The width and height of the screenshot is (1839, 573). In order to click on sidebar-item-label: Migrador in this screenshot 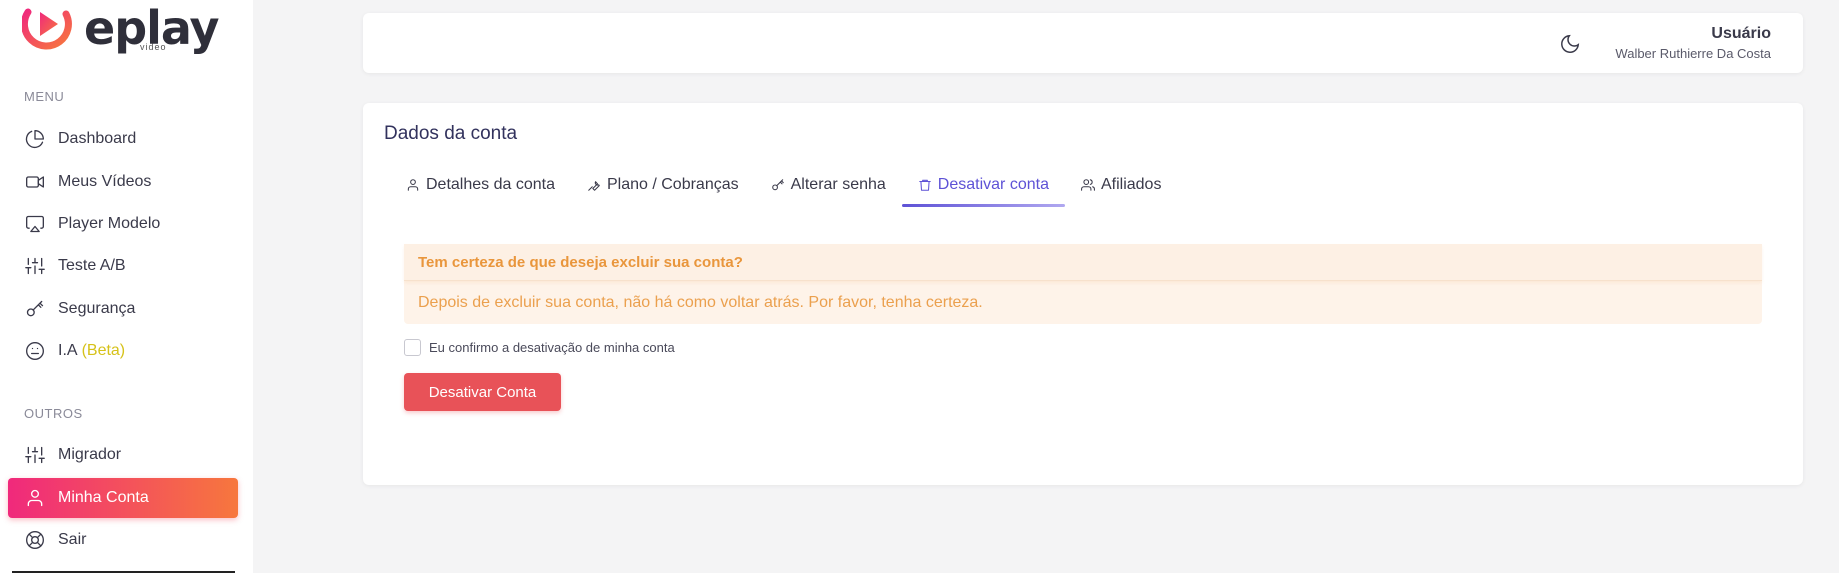, I will do `click(90, 454)`.